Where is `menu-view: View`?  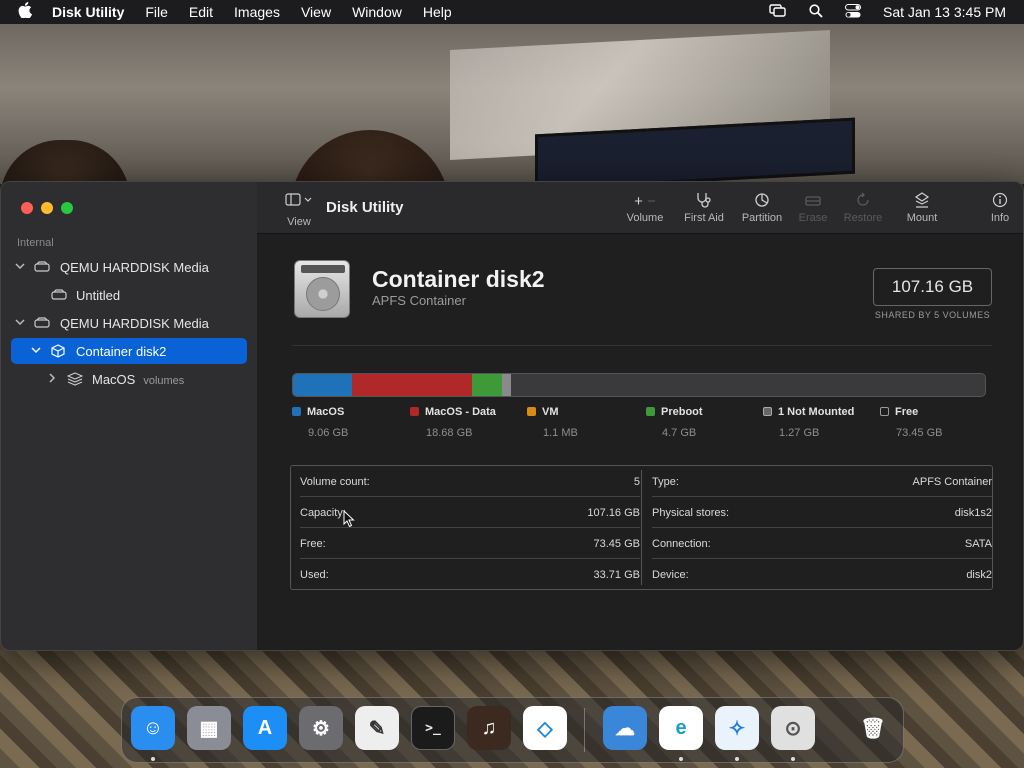
menu-view: View is located at coordinates (316, 12).